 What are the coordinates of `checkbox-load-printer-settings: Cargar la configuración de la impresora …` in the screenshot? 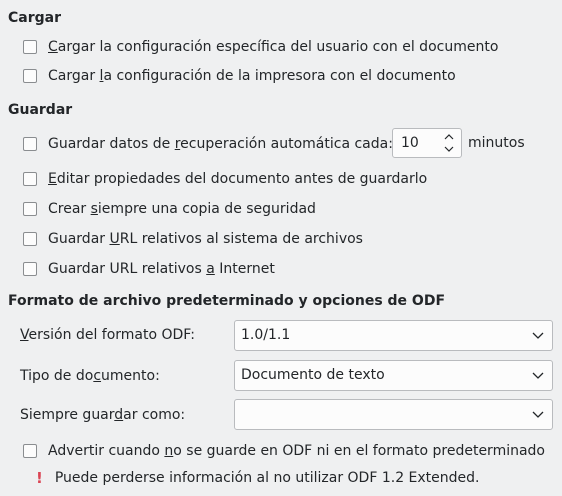 It's located at (239, 76).